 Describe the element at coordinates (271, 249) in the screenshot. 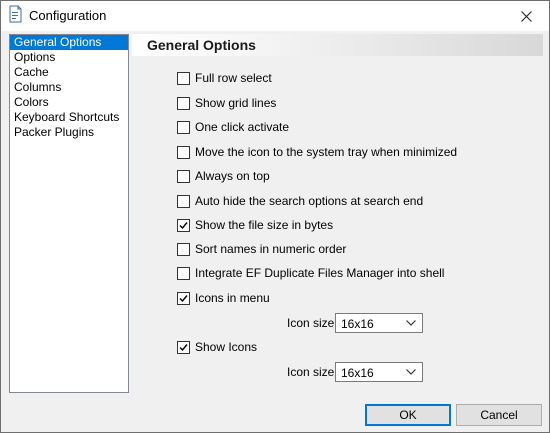

I see `option-label: Sort names in numeric order` at that location.